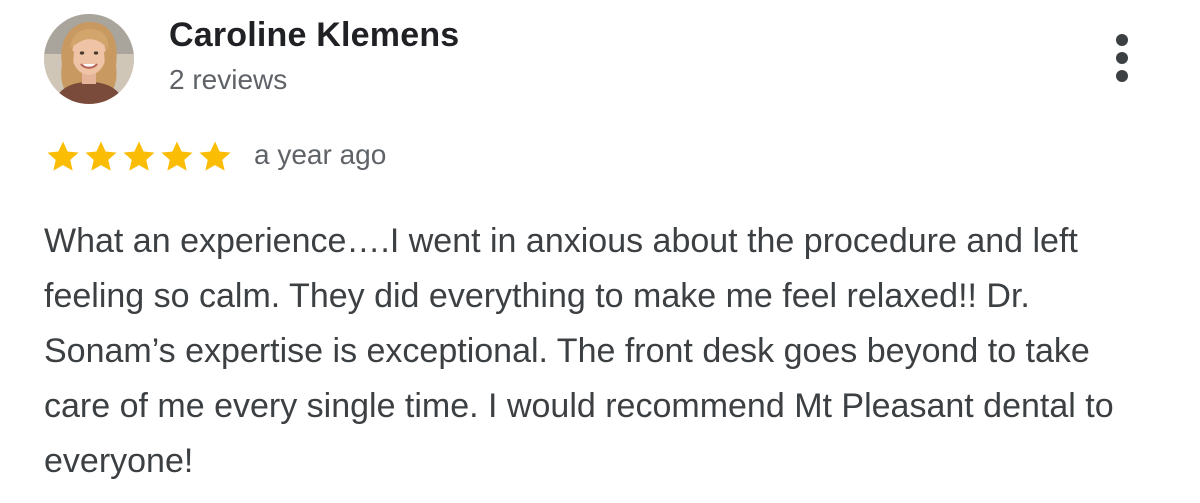  I want to click on profile-photo, so click(89, 59).